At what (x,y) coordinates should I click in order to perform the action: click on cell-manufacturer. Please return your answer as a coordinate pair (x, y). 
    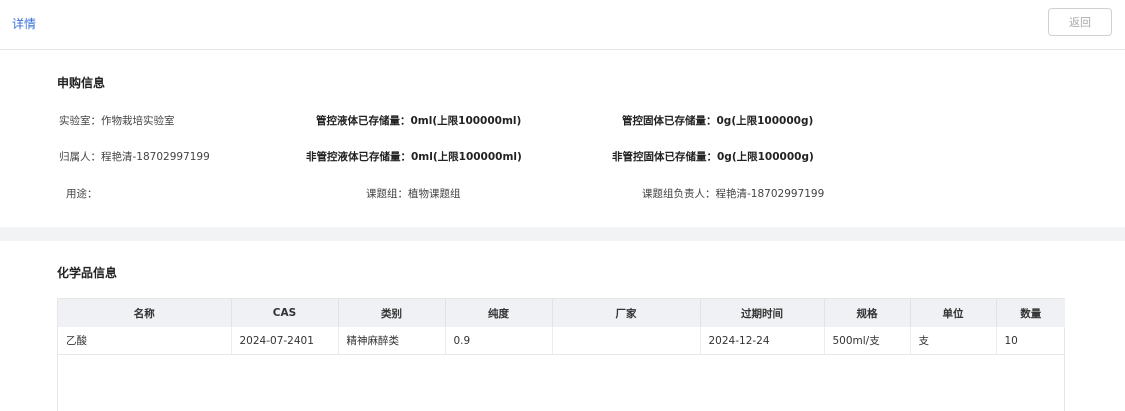
    Looking at the image, I should click on (626, 341).